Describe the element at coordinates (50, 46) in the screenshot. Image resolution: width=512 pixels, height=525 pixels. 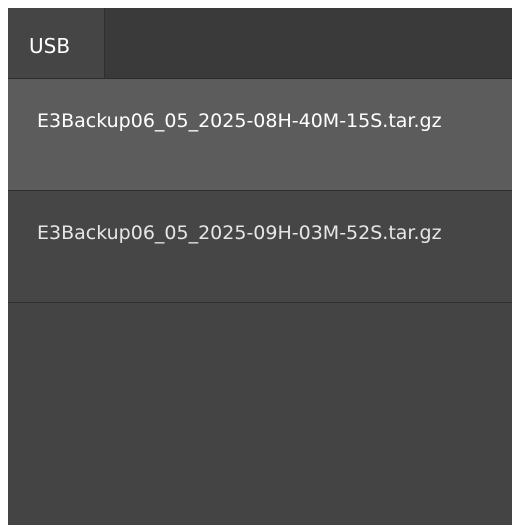
I see `tab-usb-label: USB` at that location.